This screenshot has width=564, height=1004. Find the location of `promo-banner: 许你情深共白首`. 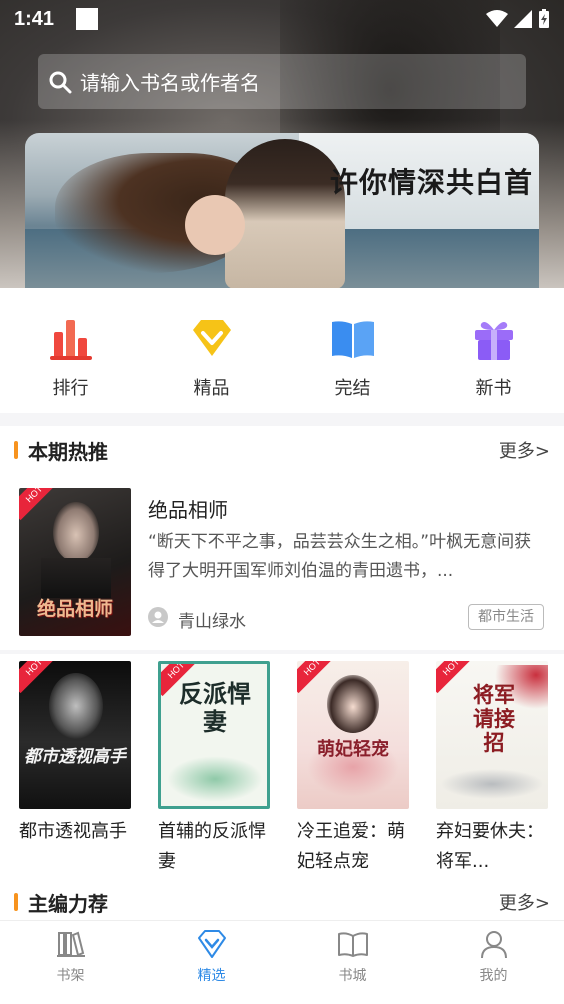

promo-banner: 许你情深共白首 is located at coordinates (282, 210).